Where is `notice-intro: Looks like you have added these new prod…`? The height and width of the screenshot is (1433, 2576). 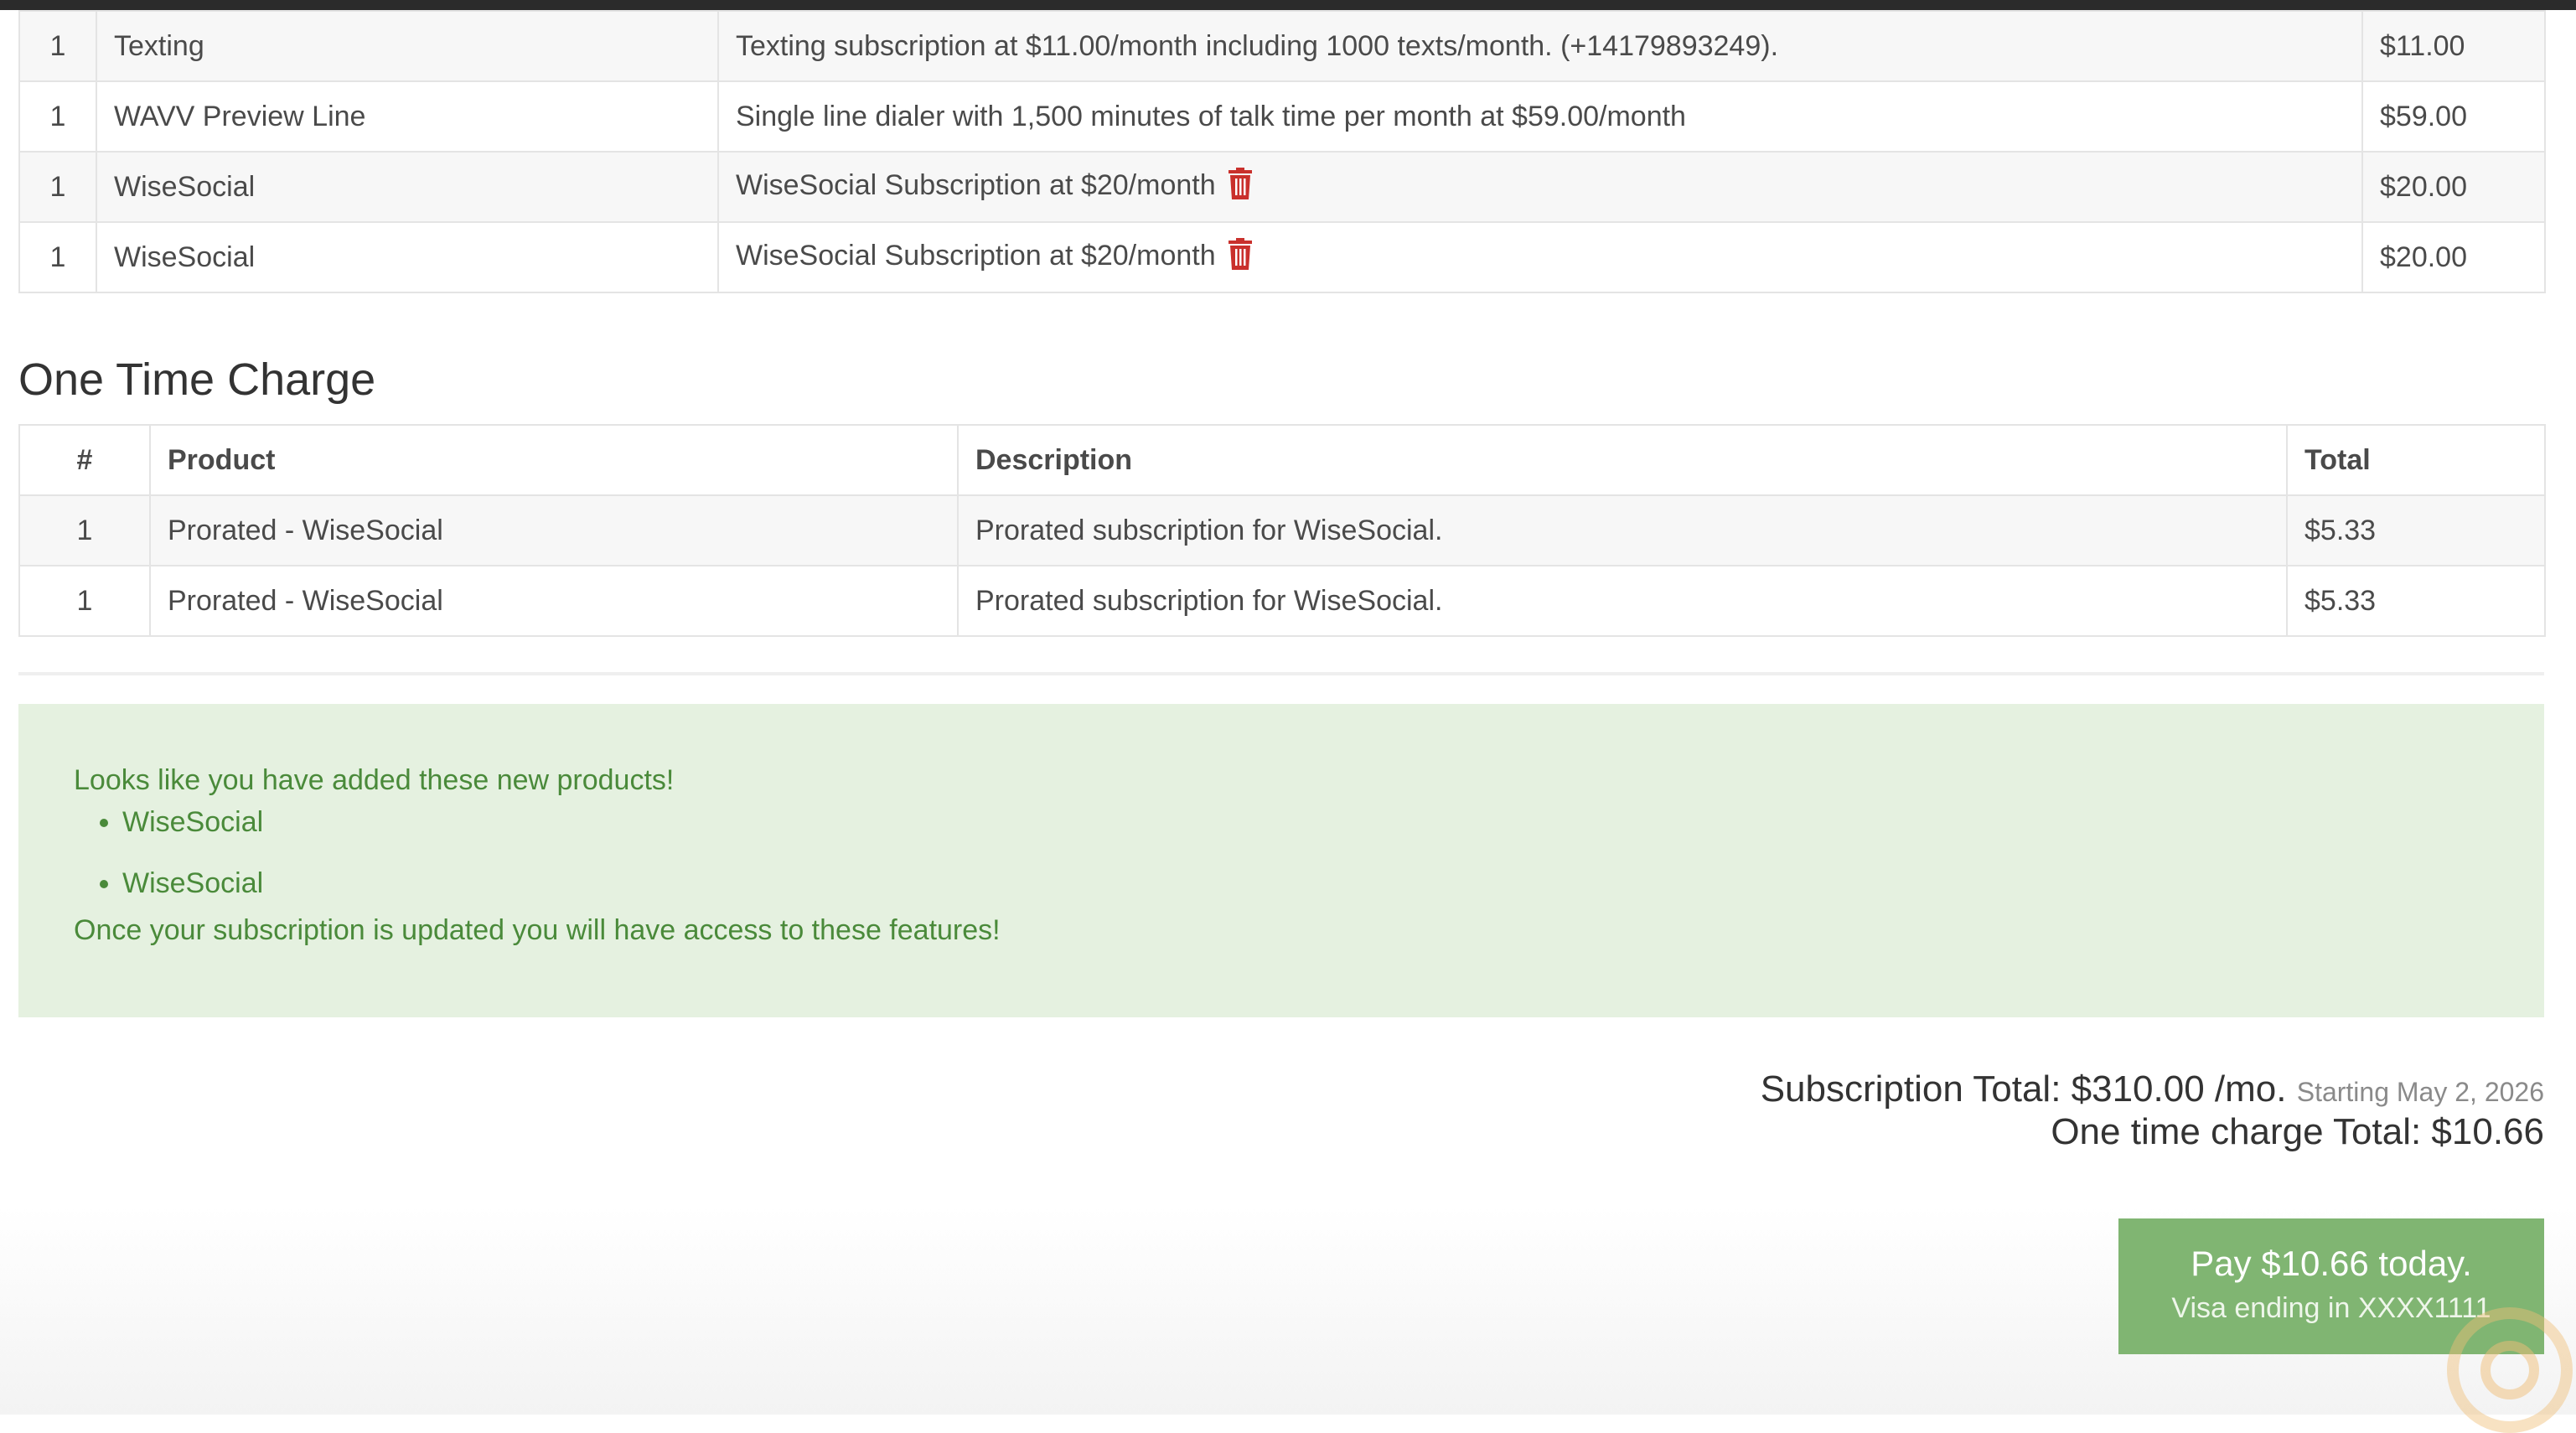 notice-intro: Looks like you have added these new prod… is located at coordinates (374, 780).